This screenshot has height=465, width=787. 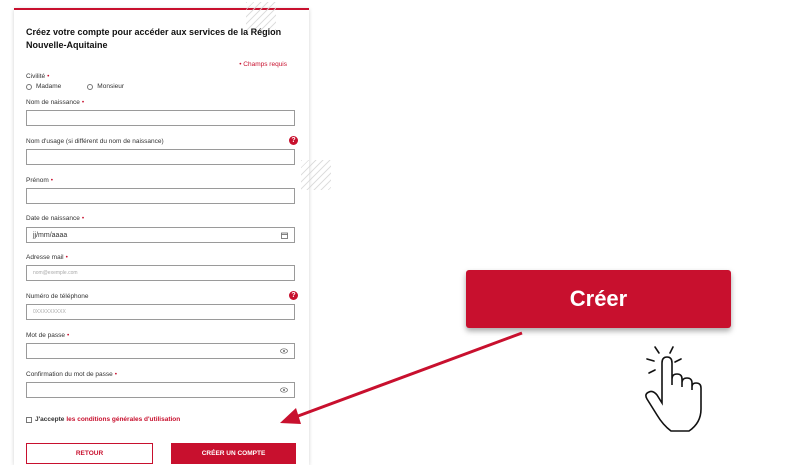 What do you see at coordinates (40, 180) in the screenshot?
I see `first-name-label: Prénom •` at bounding box center [40, 180].